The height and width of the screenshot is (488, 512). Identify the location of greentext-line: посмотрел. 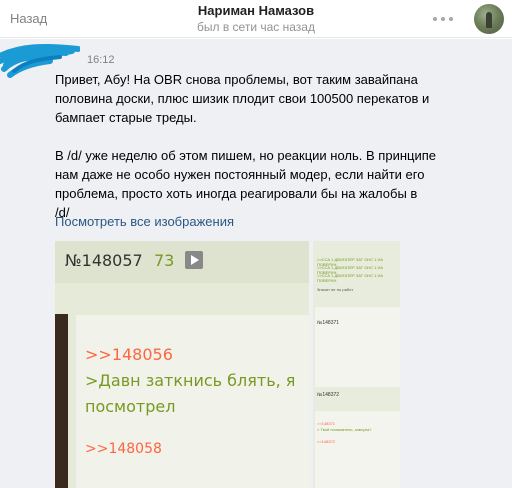
(130, 406).